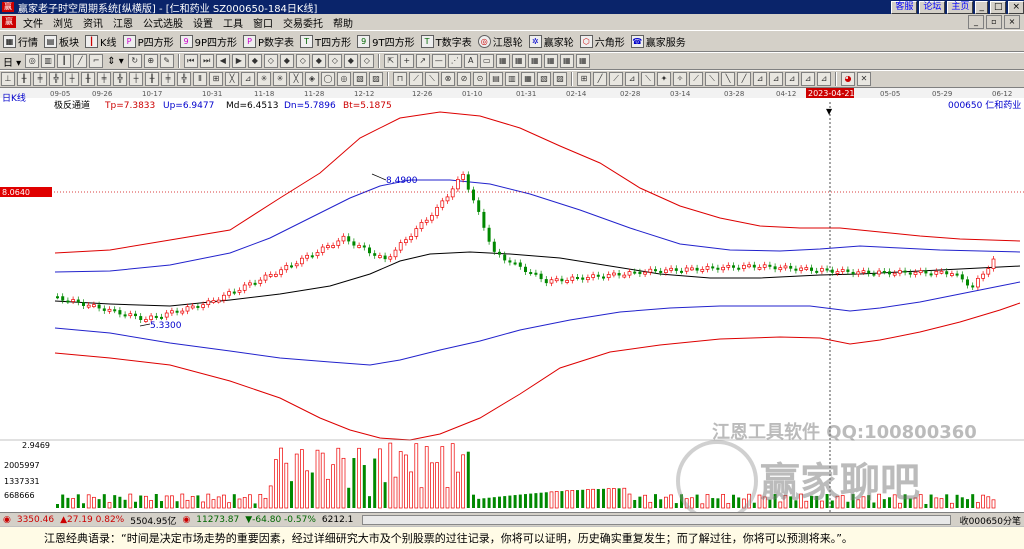  I want to click on line-icon: ╱, so click(80, 61).